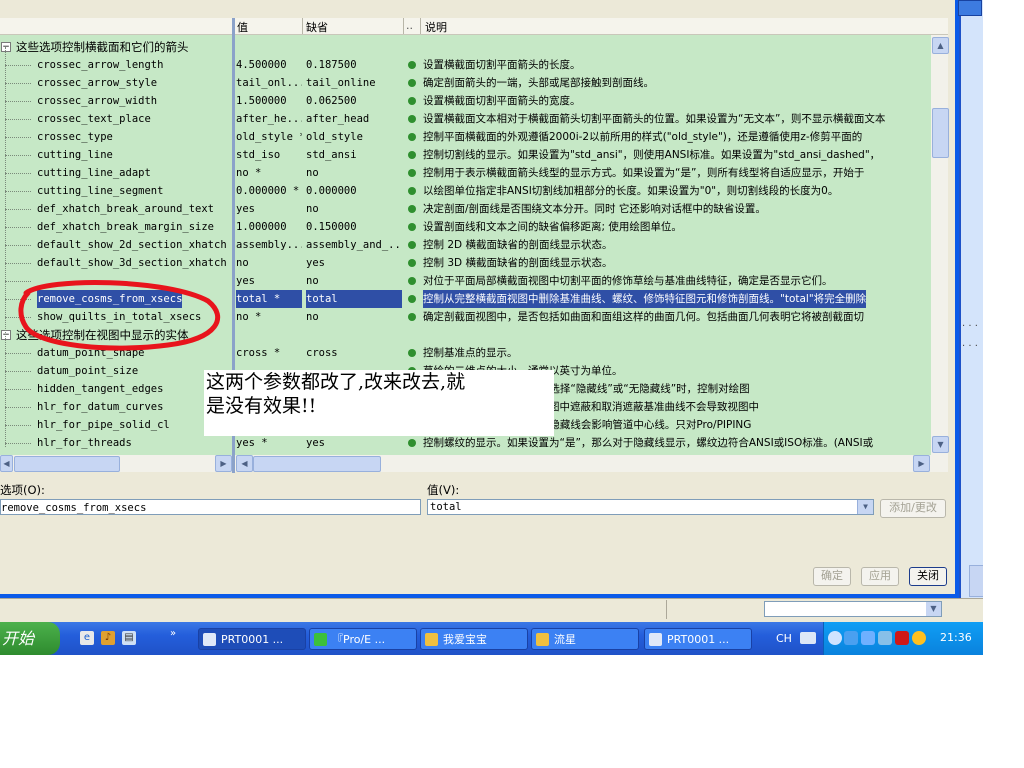  What do you see at coordinates (116, 83) in the screenshot?
I see `tree-row: crossec_arrow_style` at bounding box center [116, 83].